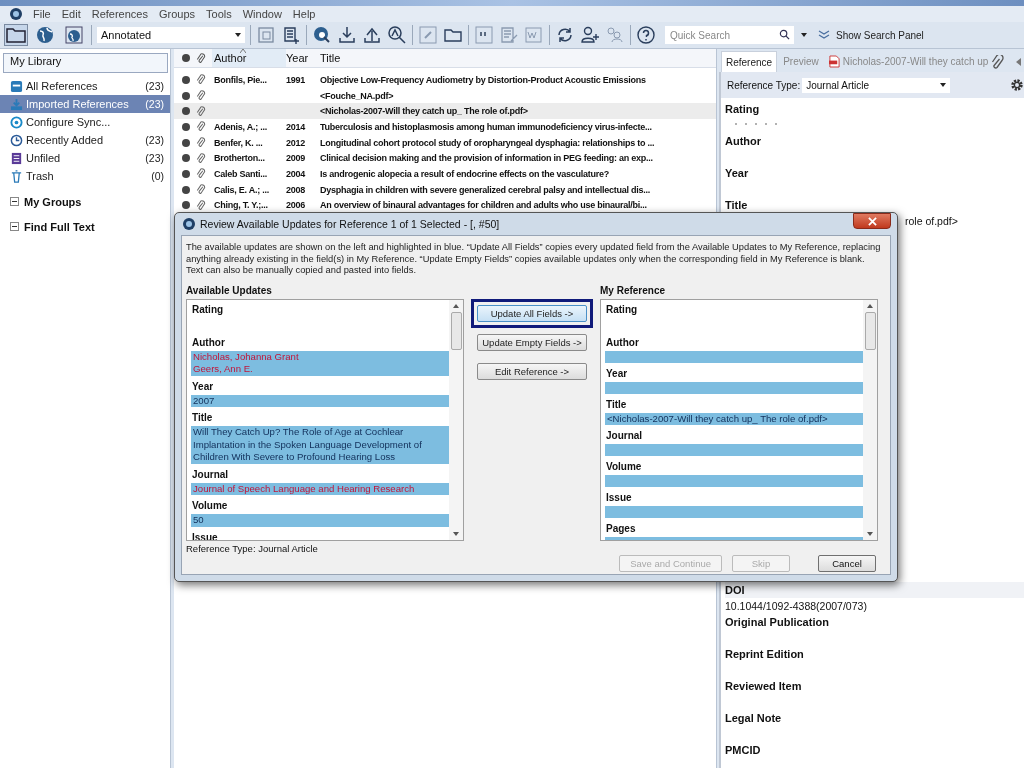  Describe the element at coordinates (243, 51) in the screenshot. I see `sort-caret-icon` at that location.